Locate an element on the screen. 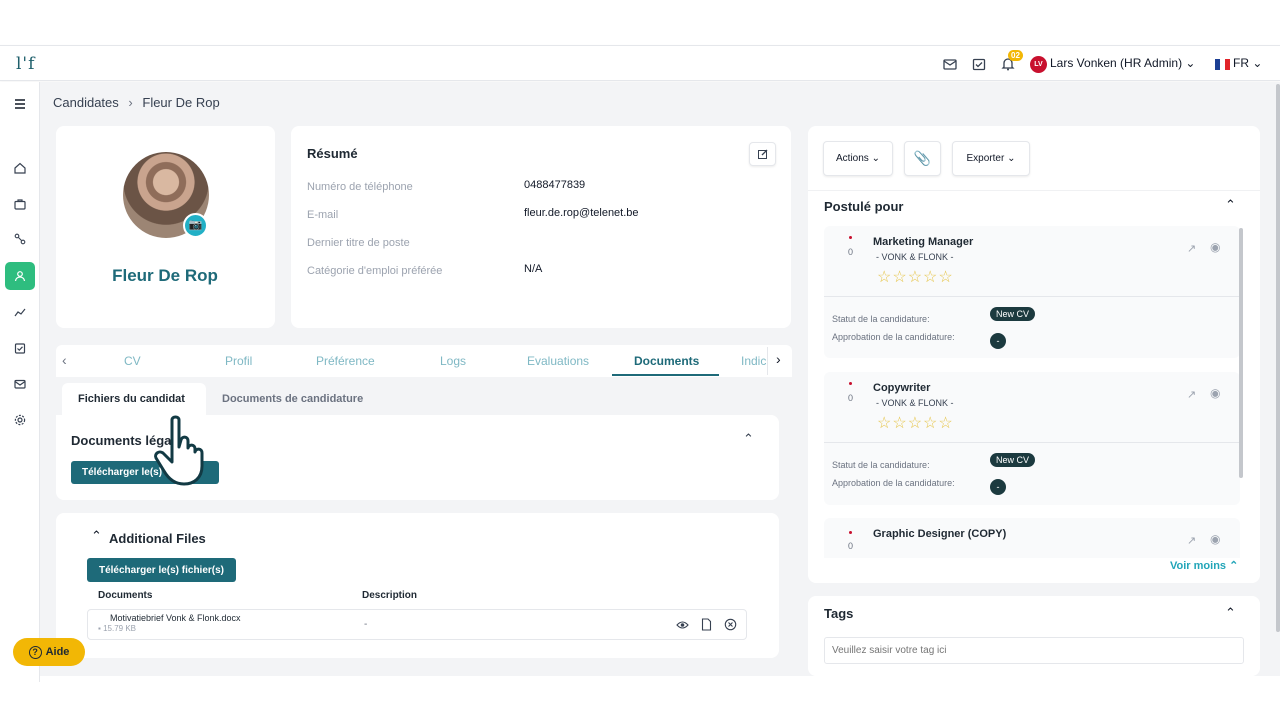 The image size is (1280, 720). breadcrumb: Candidates › Fleur De Rop is located at coordinates (136, 102).